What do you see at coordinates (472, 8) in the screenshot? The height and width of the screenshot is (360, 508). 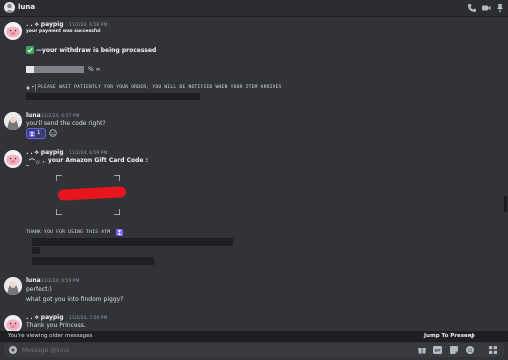 I see `phone-icon` at bounding box center [472, 8].